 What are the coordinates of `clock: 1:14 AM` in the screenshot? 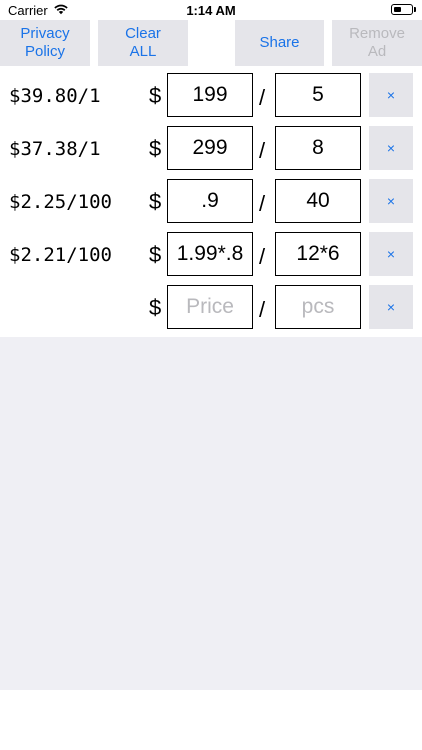 It's located at (211, 10).